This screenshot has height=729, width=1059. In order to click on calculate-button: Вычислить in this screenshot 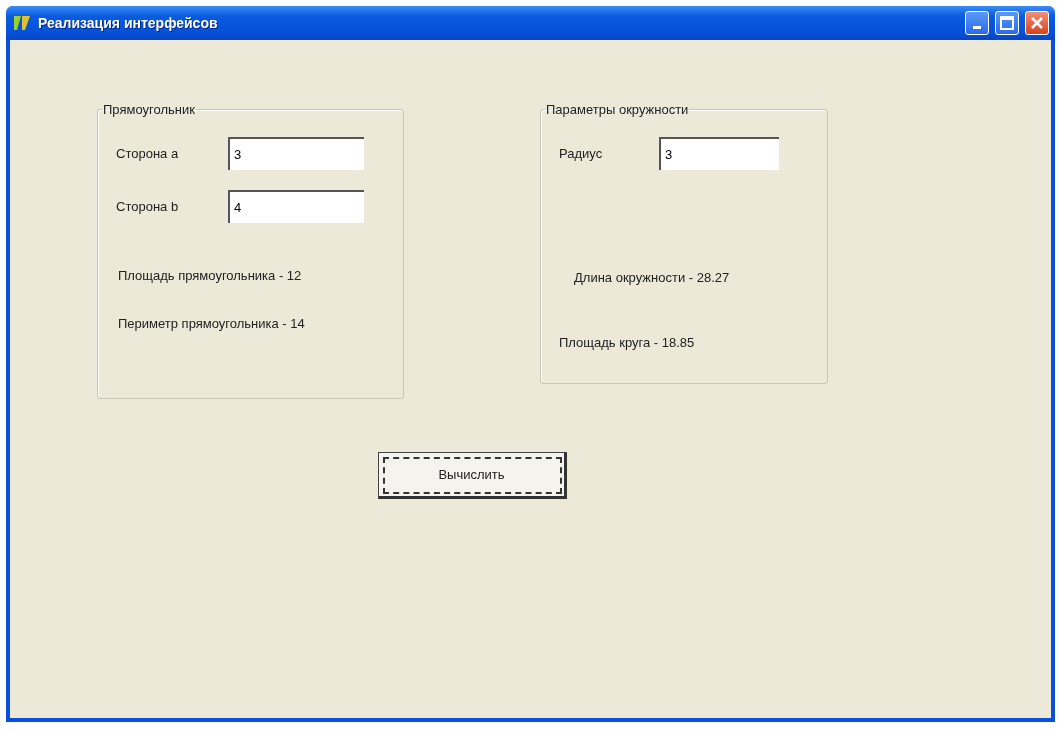, I will do `click(472, 475)`.